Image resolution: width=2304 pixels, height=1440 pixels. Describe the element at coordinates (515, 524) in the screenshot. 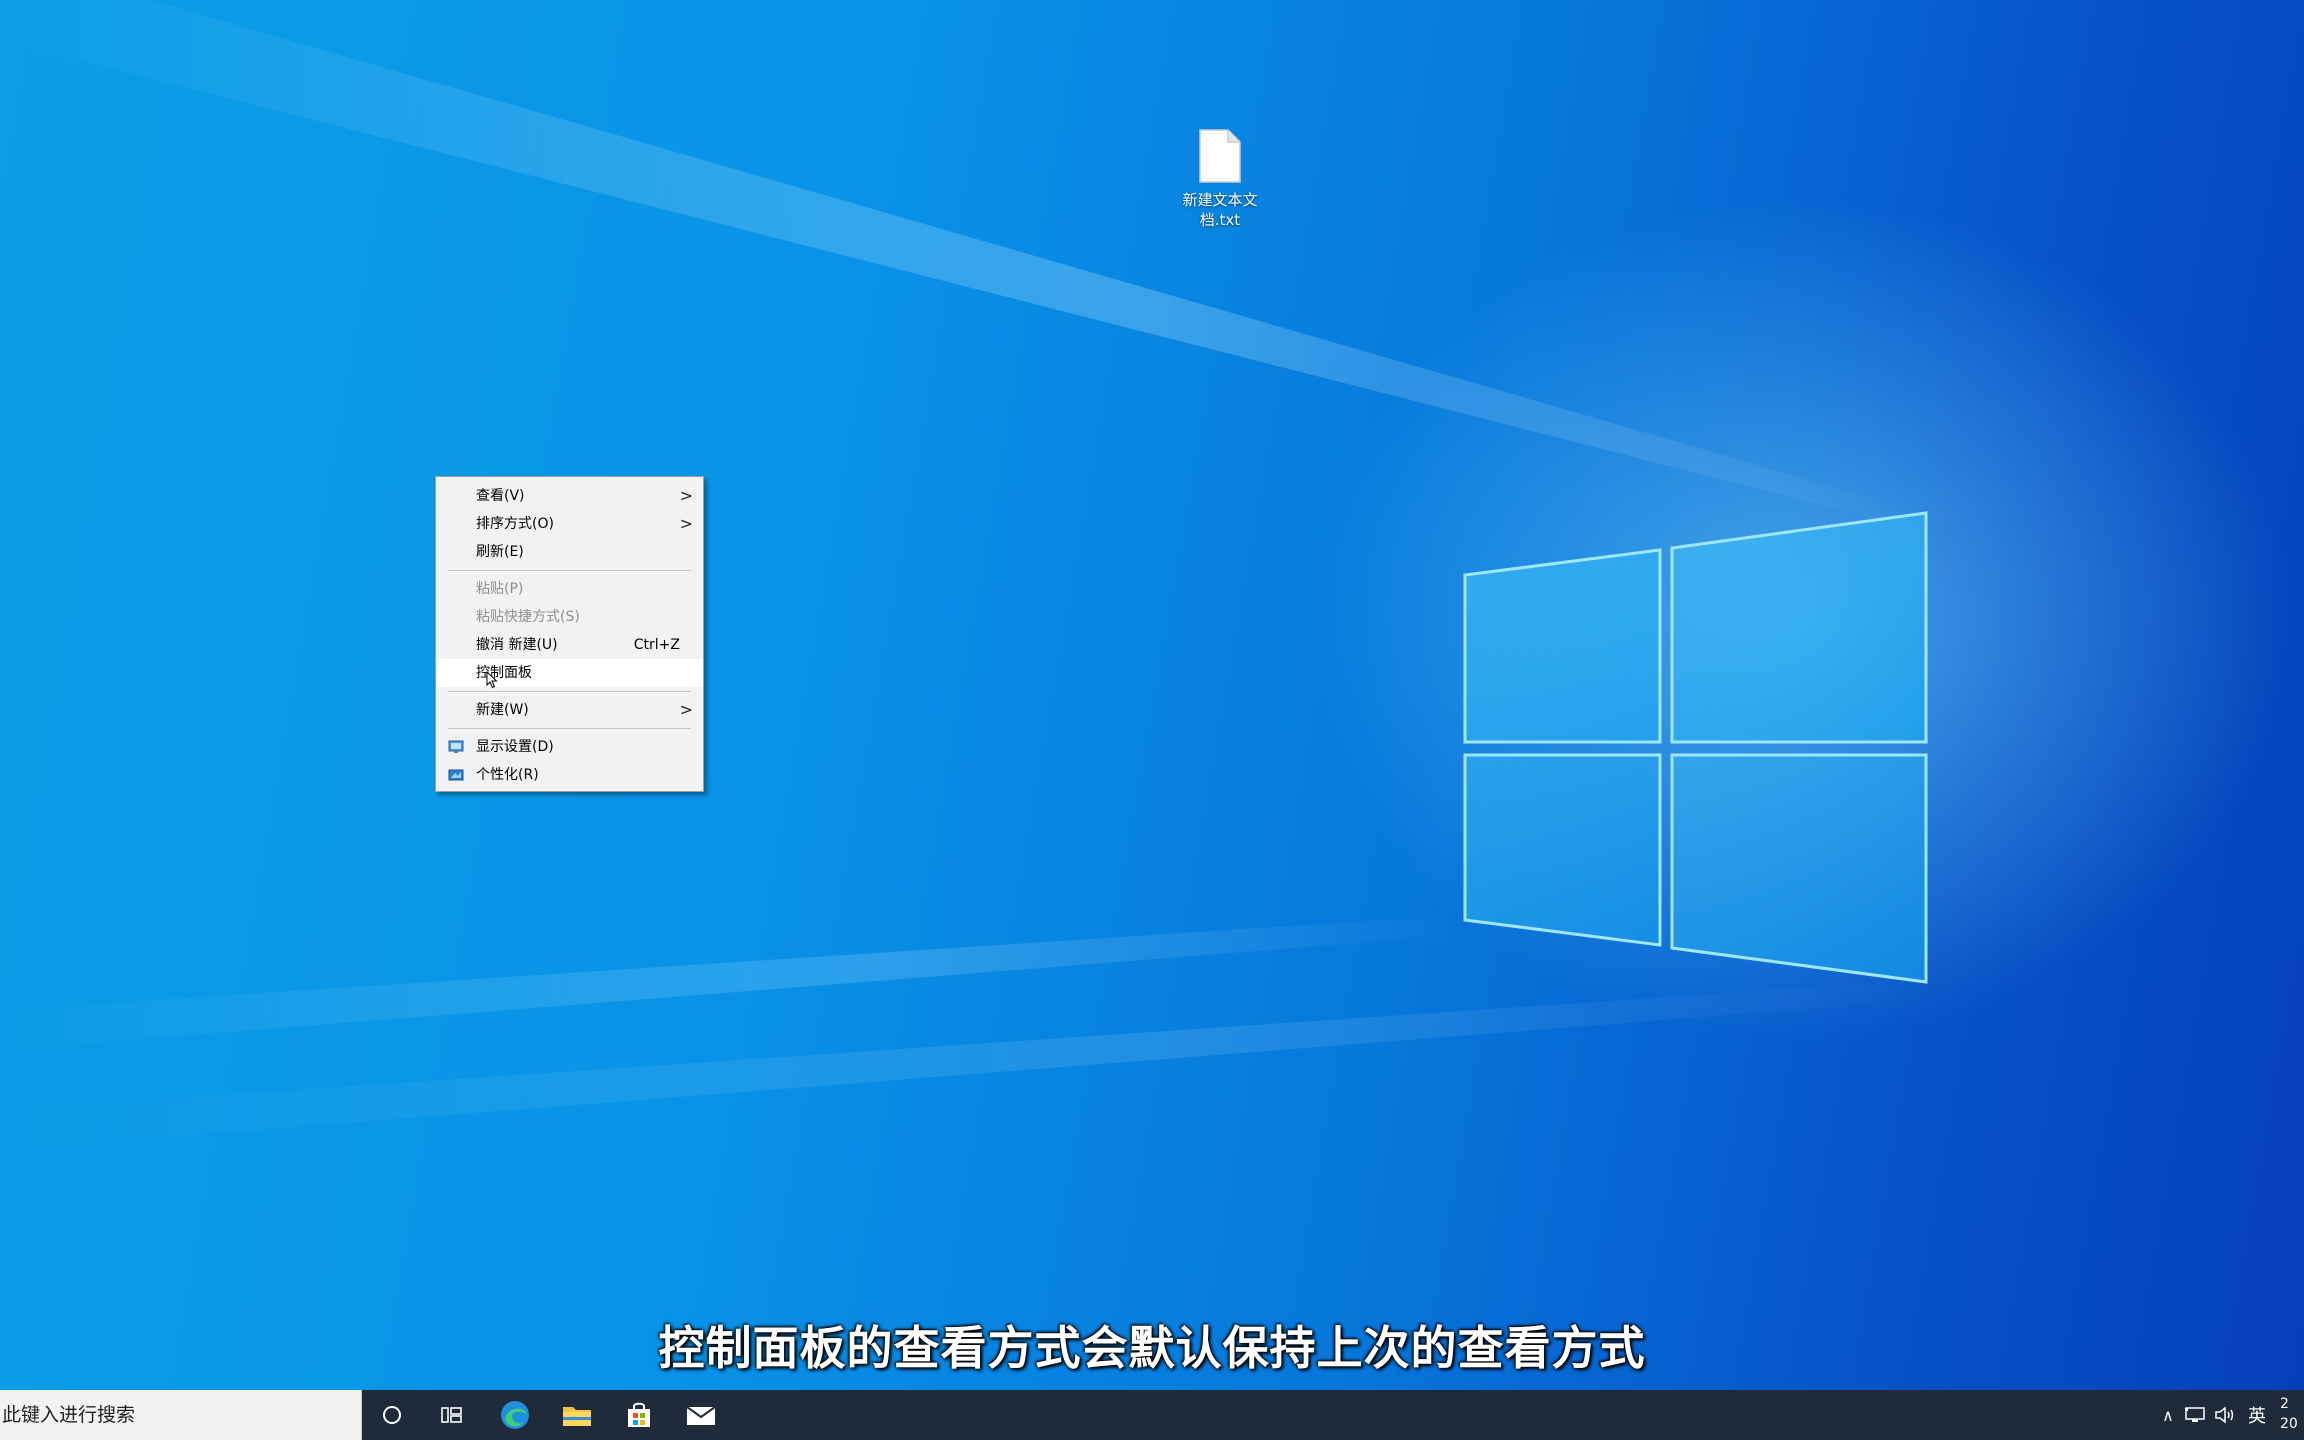

I see `menu-item-label: 排序方式(O)` at that location.